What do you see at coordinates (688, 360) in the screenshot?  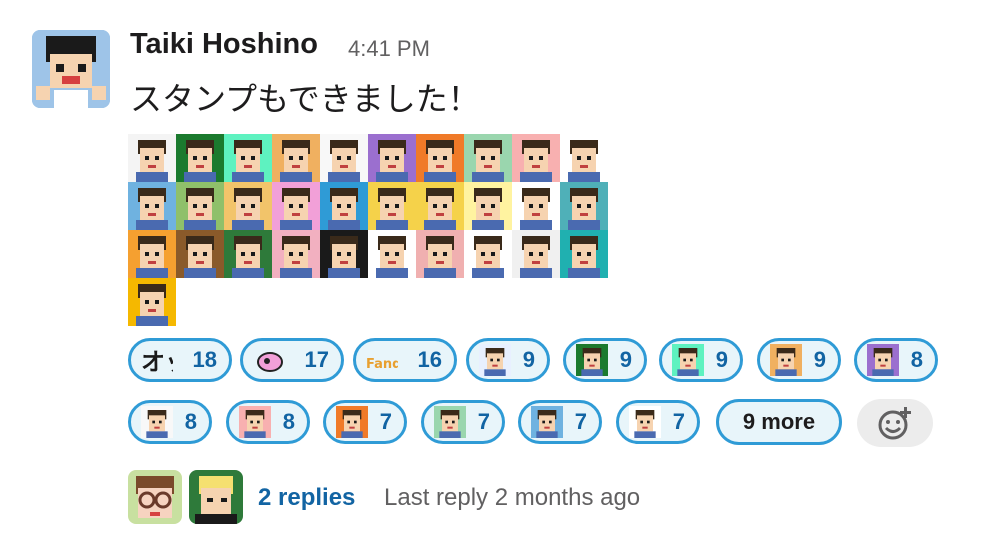 I see `orca-icon` at bounding box center [688, 360].